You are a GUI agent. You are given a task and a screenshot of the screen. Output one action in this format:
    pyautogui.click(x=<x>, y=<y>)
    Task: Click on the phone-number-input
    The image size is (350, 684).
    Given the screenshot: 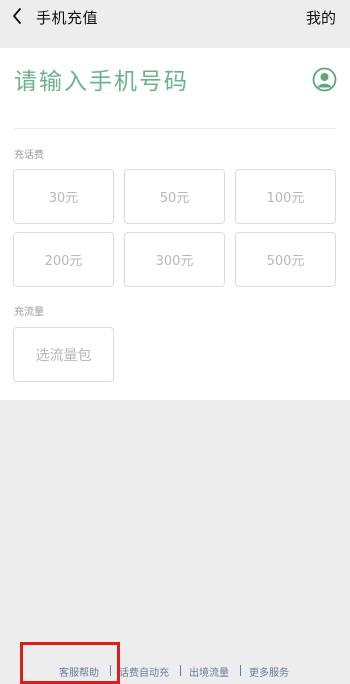 What is the action you would take?
    pyautogui.click(x=159, y=82)
    